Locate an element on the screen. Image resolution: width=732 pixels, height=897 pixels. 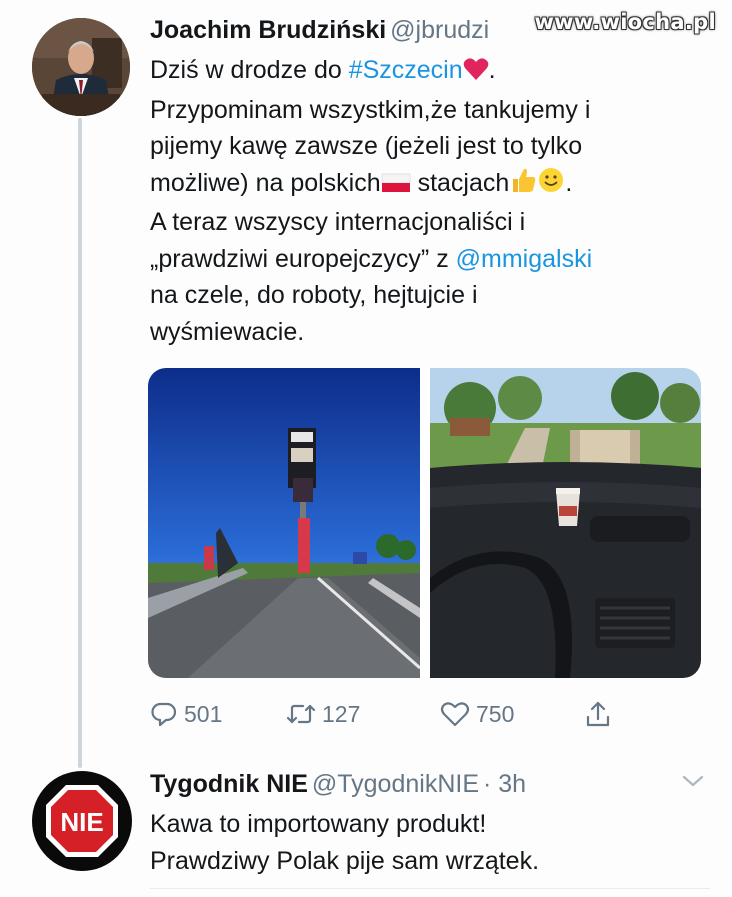
tweet-text-line: na czele, do roboty, hejtujcie i is located at coordinates (314, 295).